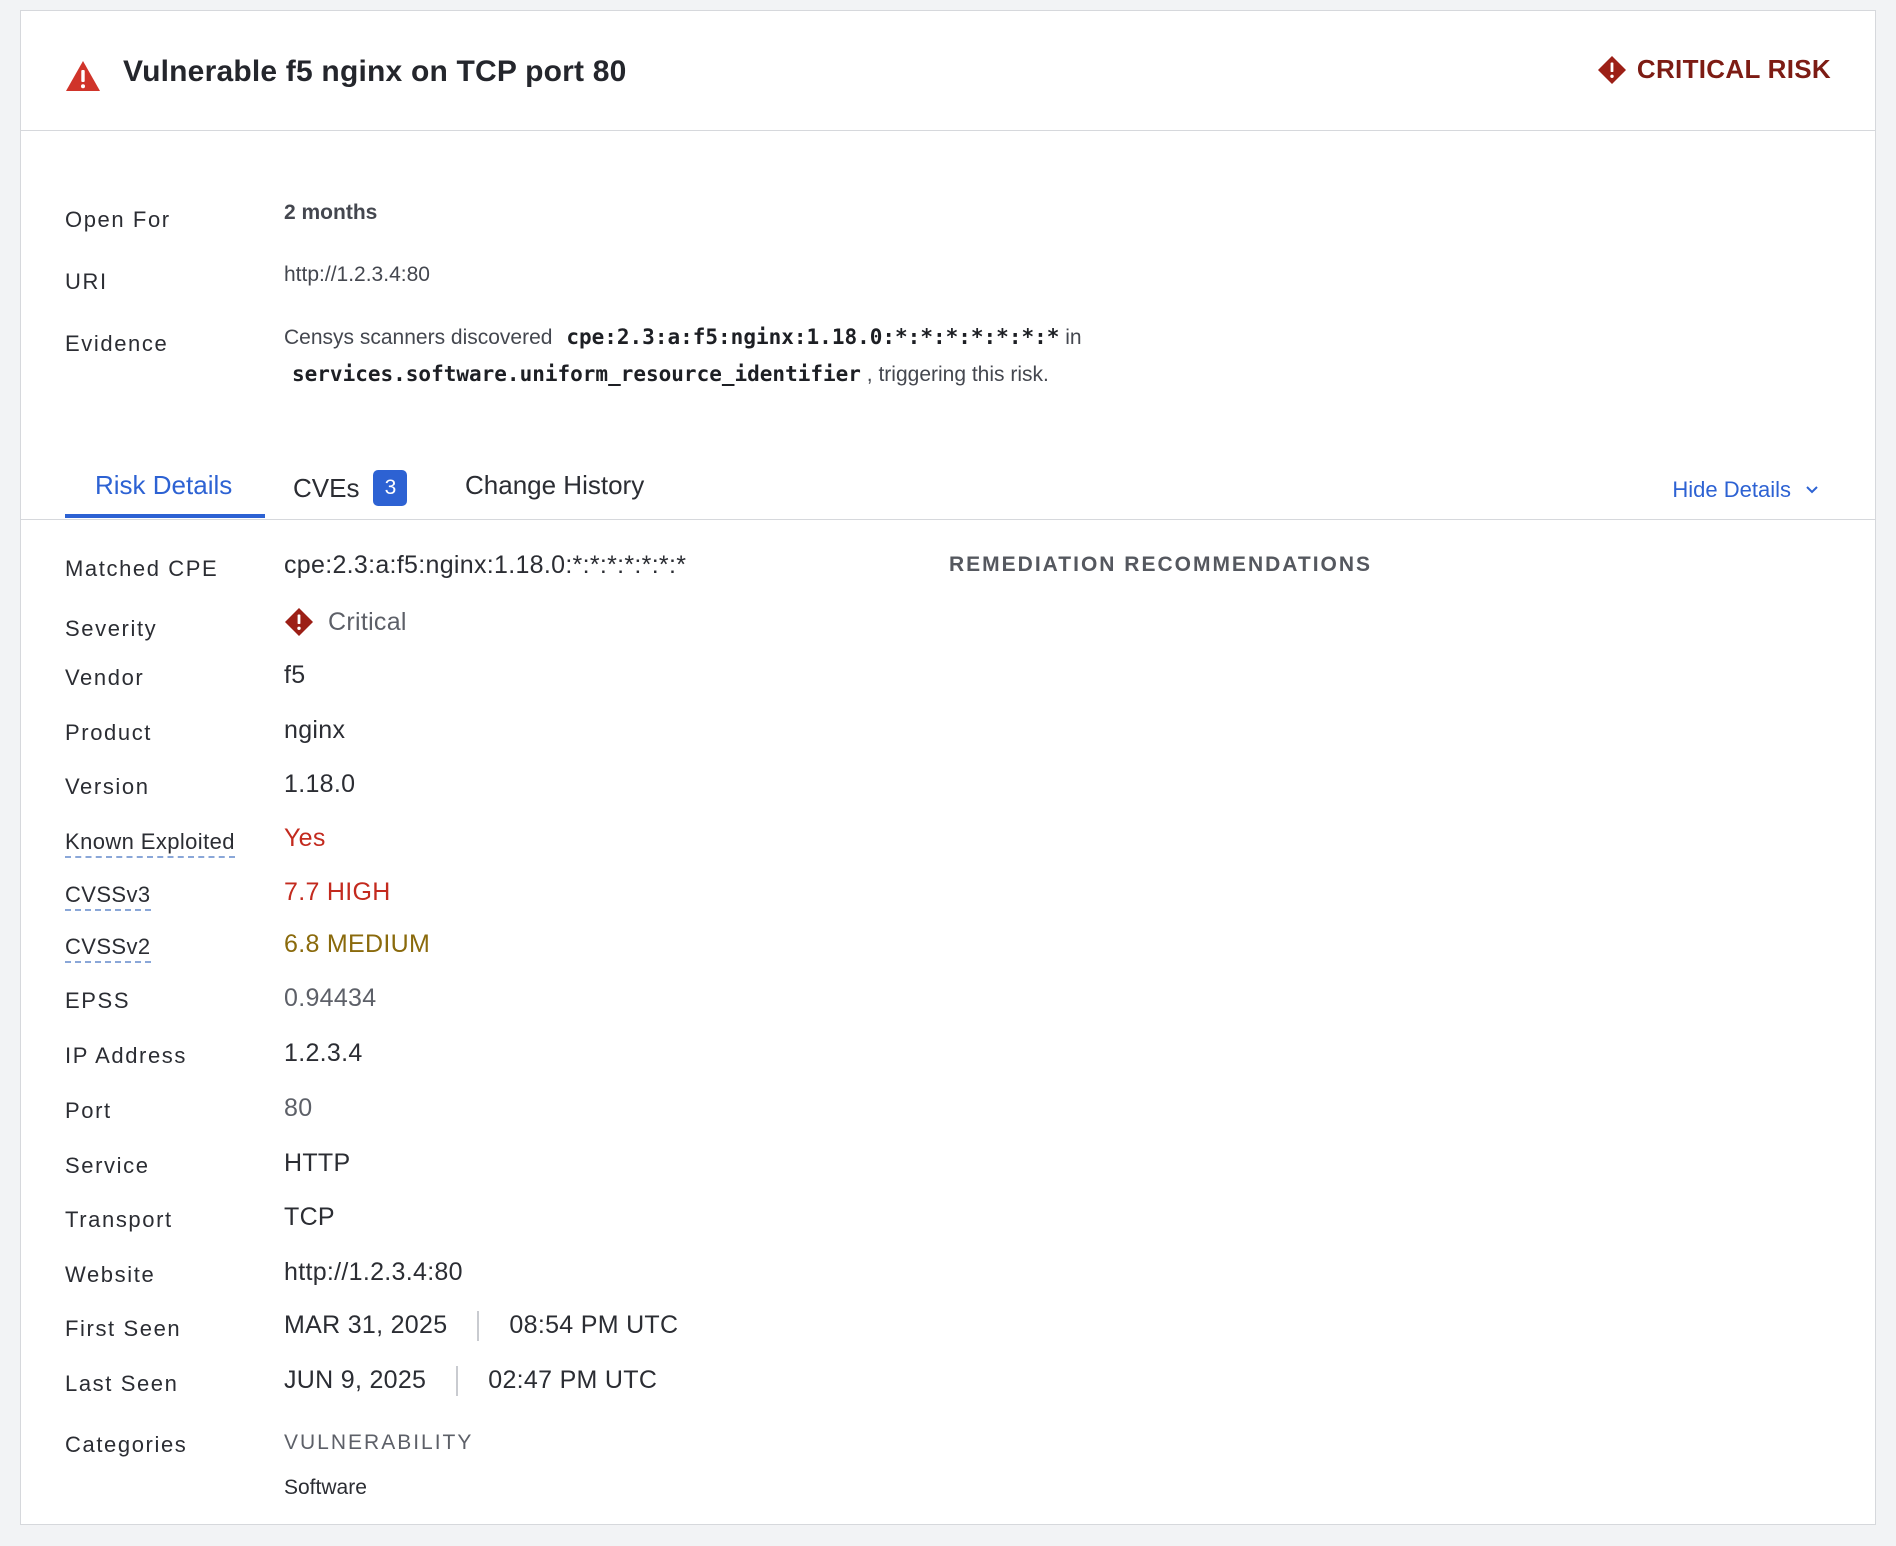 This screenshot has height=1546, width=1896. I want to click on hide-details-button: Hide Details, so click(1745, 490).